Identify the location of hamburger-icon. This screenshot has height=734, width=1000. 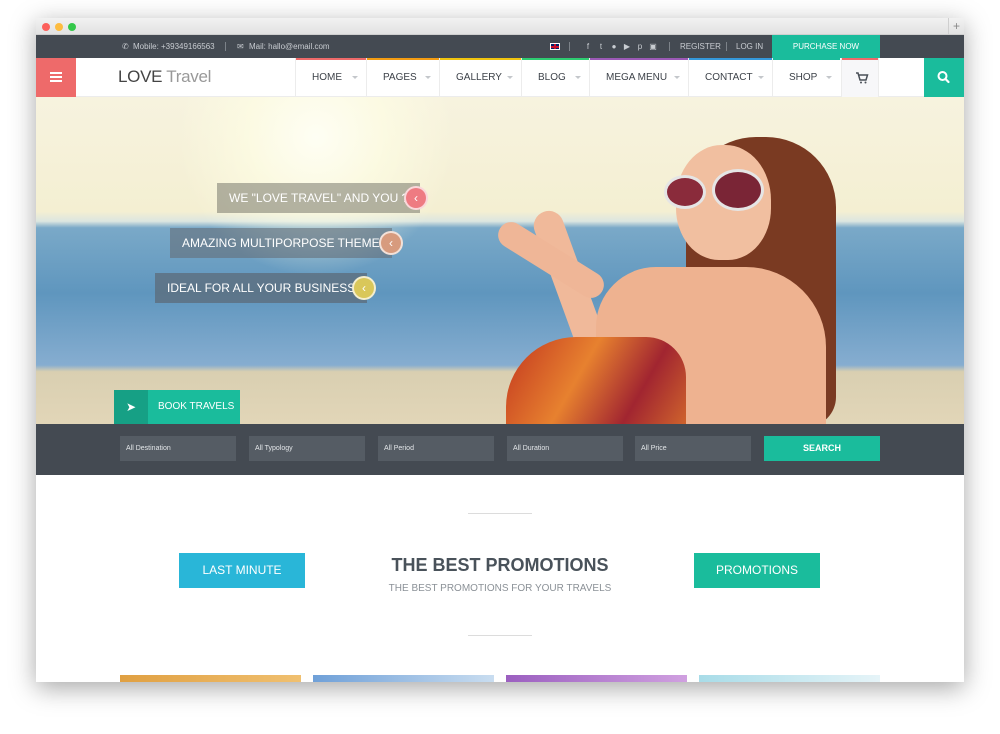
(56, 77).